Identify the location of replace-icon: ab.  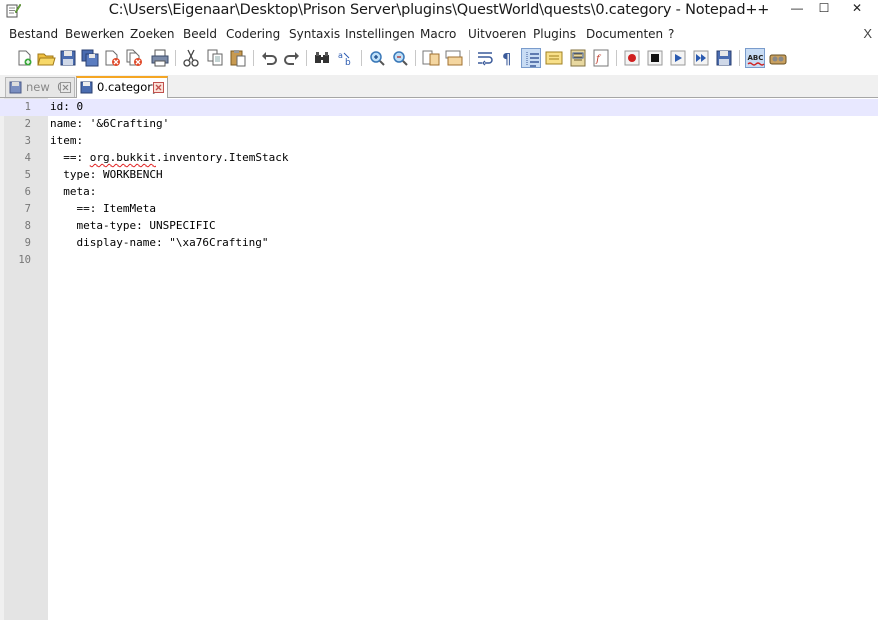
(346, 58).